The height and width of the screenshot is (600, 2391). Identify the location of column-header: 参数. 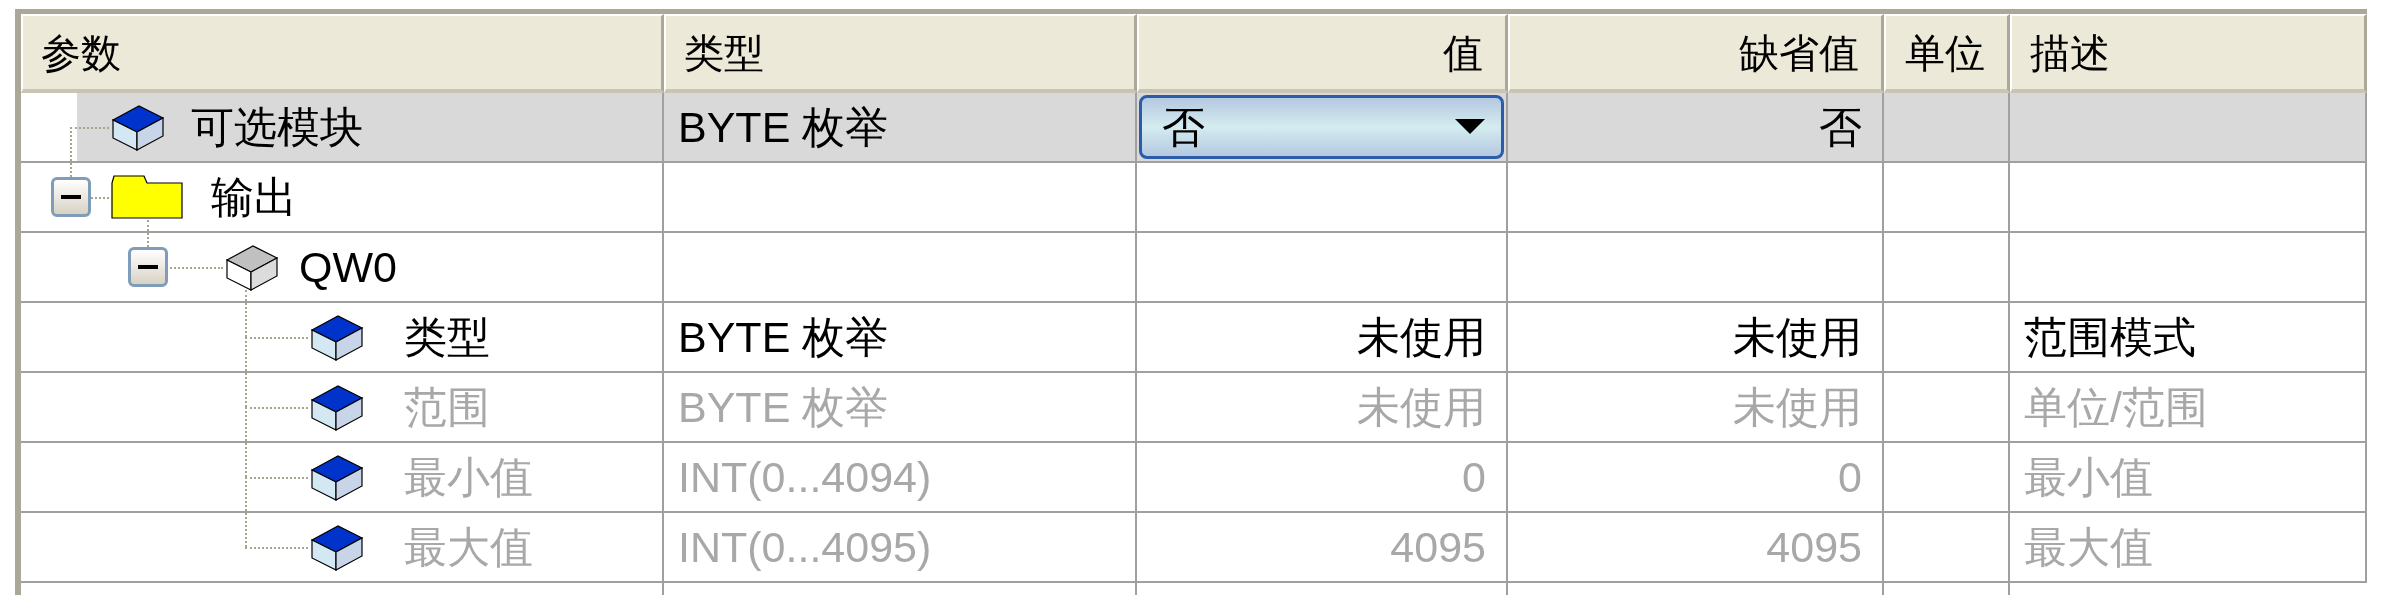
(342, 53).